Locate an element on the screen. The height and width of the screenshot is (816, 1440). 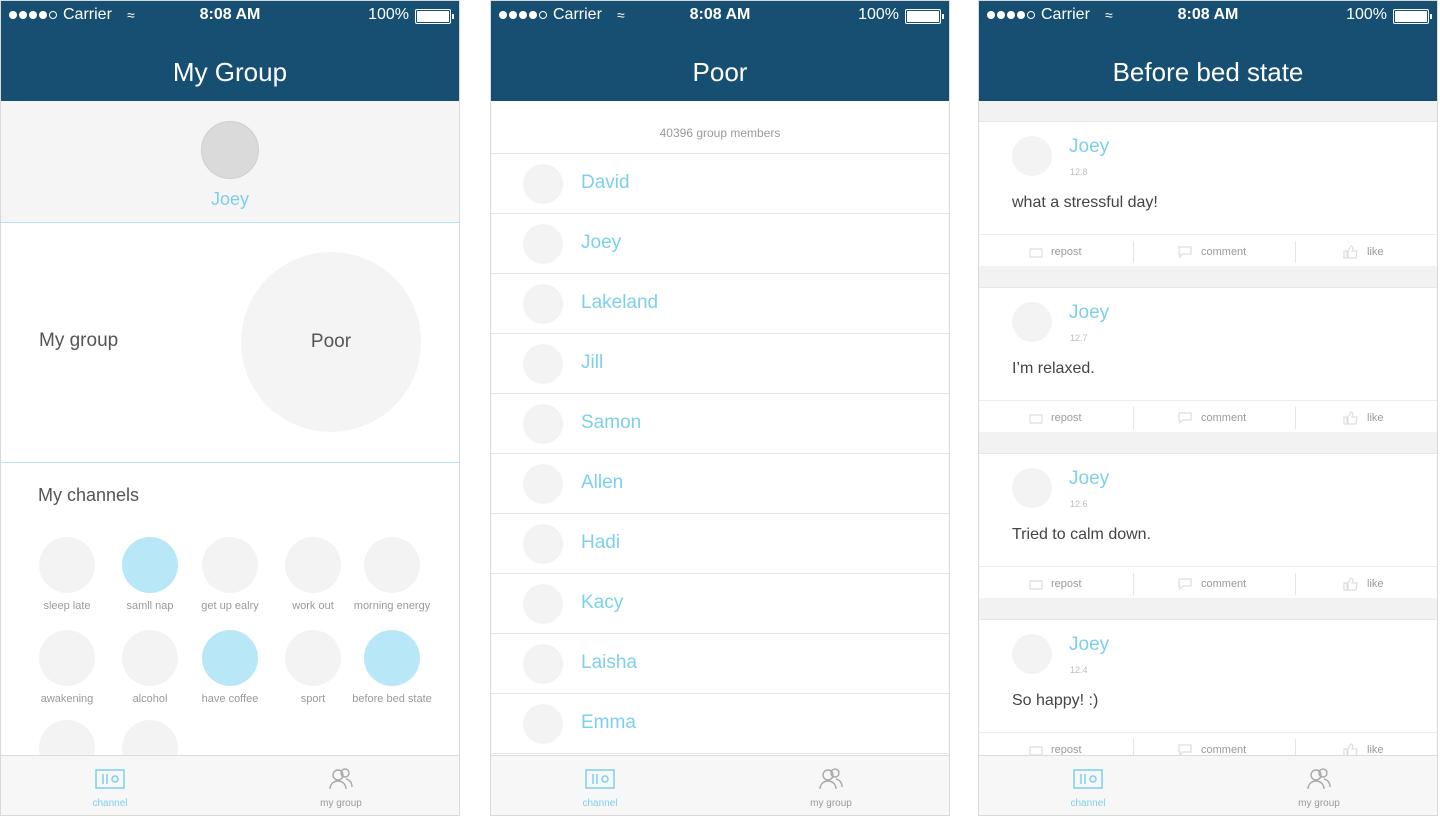
channel-item: awakening is located at coordinates (67, 667).